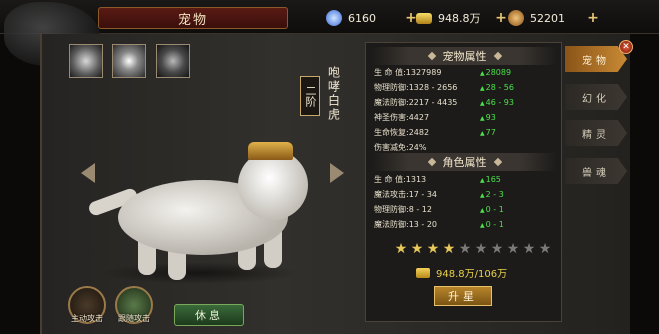 The width and height of the screenshot is (659, 334). I want to click on role-attribute-row: 魔法攻击:17 - 34 2 - 3, so click(464, 194).